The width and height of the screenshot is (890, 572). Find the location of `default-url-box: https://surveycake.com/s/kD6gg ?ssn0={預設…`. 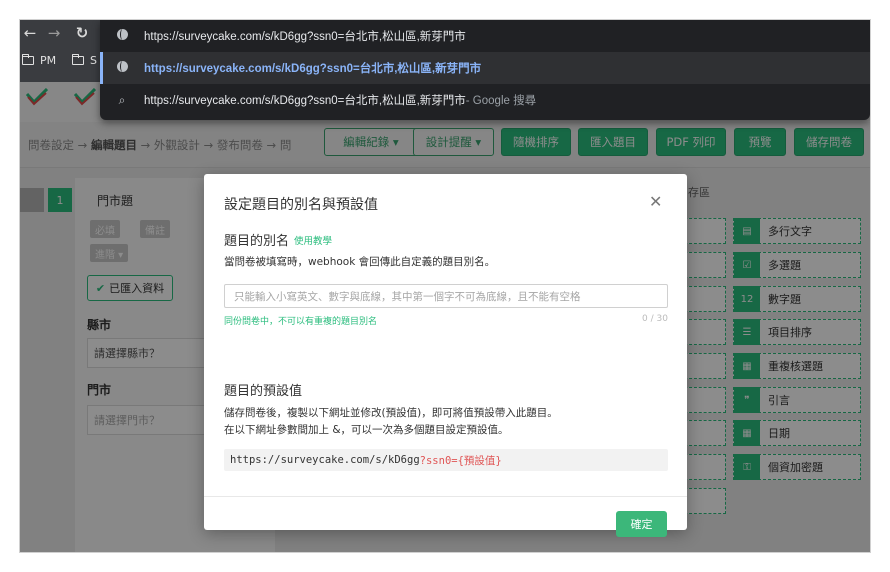

default-url-box: https://surveycake.com/s/kD6gg ?ssn0={預設… is located at coordinates (446, 460).